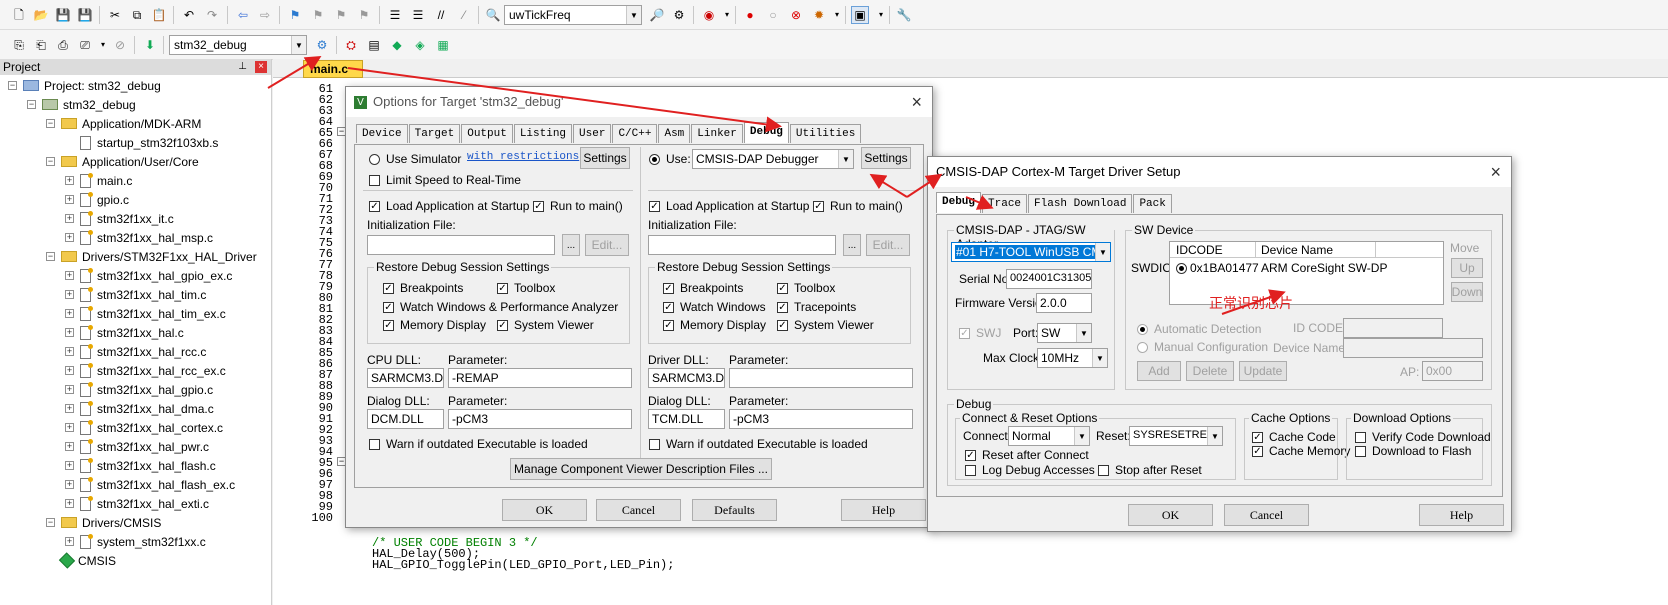  What do you see at coordinates (19, 45) in the screenshot?
I see `translate-icon: ⎘` at bounding box center [19, 45].